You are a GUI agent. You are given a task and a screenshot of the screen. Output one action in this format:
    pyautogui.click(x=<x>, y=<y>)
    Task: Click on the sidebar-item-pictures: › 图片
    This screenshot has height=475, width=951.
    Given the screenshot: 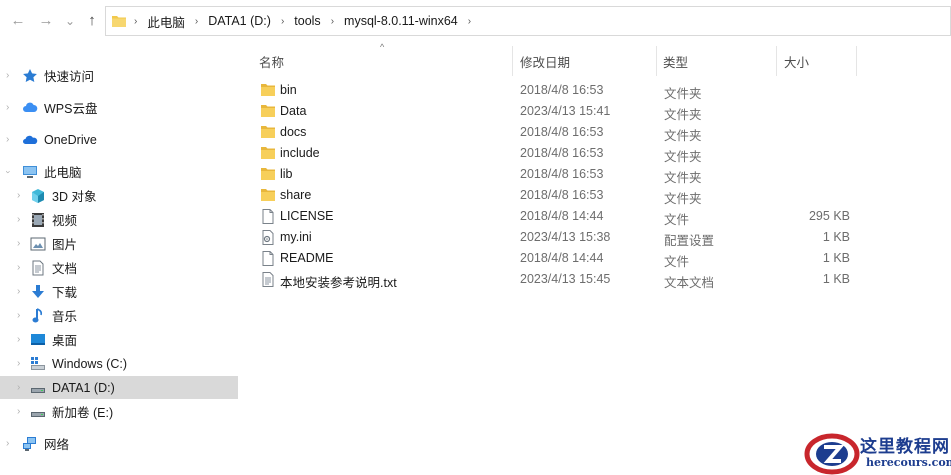 What is the action you would take?
    pyautogui.click(x=119, y=243)
    